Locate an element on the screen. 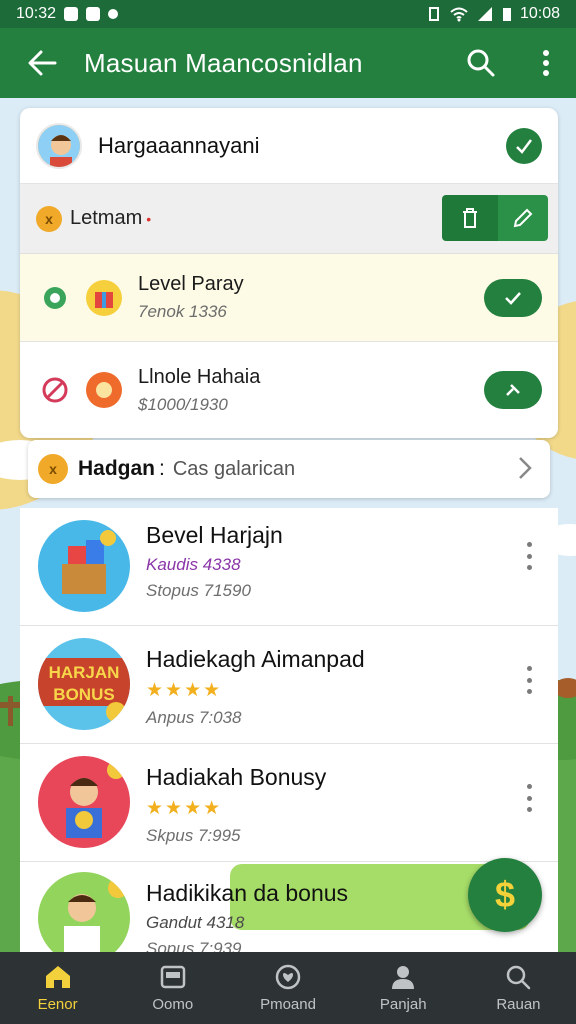 The height and width of the screenshot is (1024, 576). avatar is located at coordinates (59, 145).